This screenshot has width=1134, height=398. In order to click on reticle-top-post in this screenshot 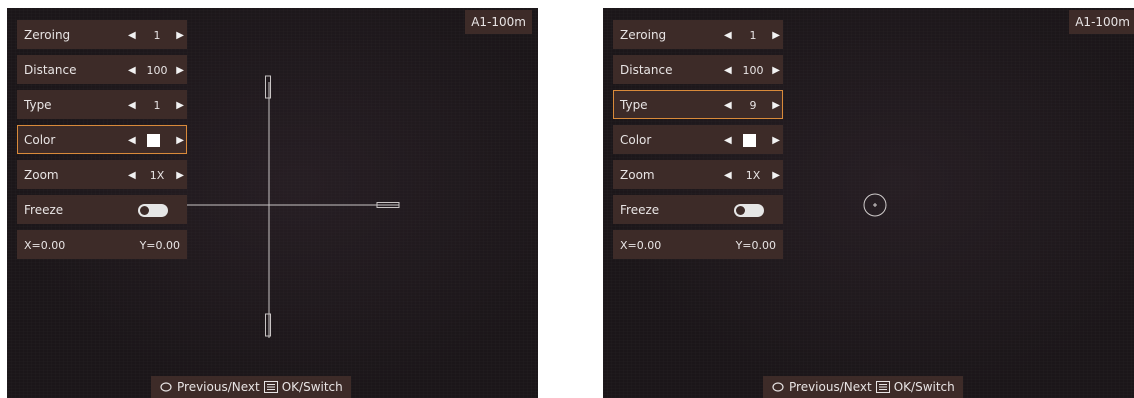, I will do `click(268, 87)`.